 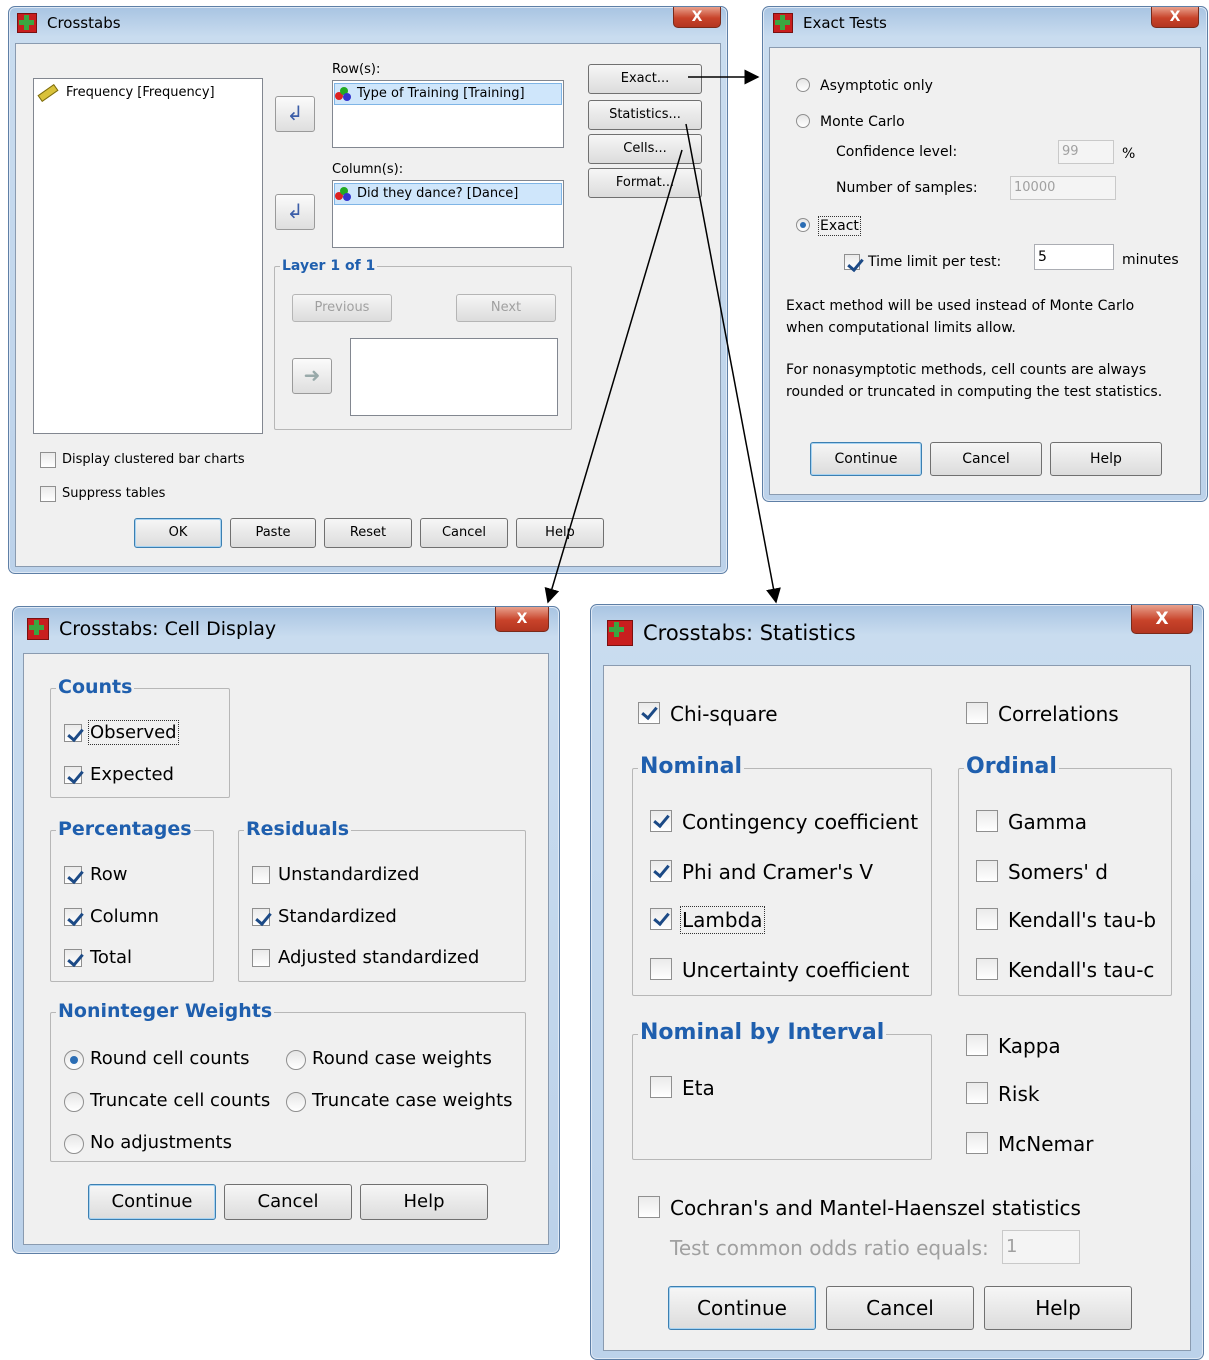 What do you see at coordinates (661, 1087) in the screenshot?
I see `eta-checkbox` at bounding box center [661, 1087].